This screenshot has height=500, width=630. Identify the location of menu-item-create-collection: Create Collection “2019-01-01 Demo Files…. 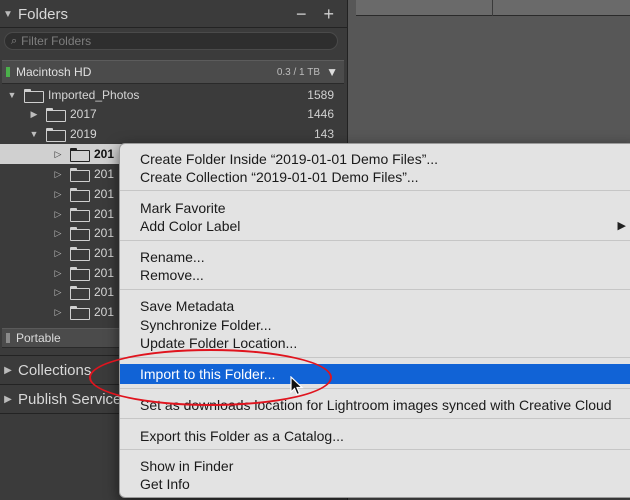
(375, 176).